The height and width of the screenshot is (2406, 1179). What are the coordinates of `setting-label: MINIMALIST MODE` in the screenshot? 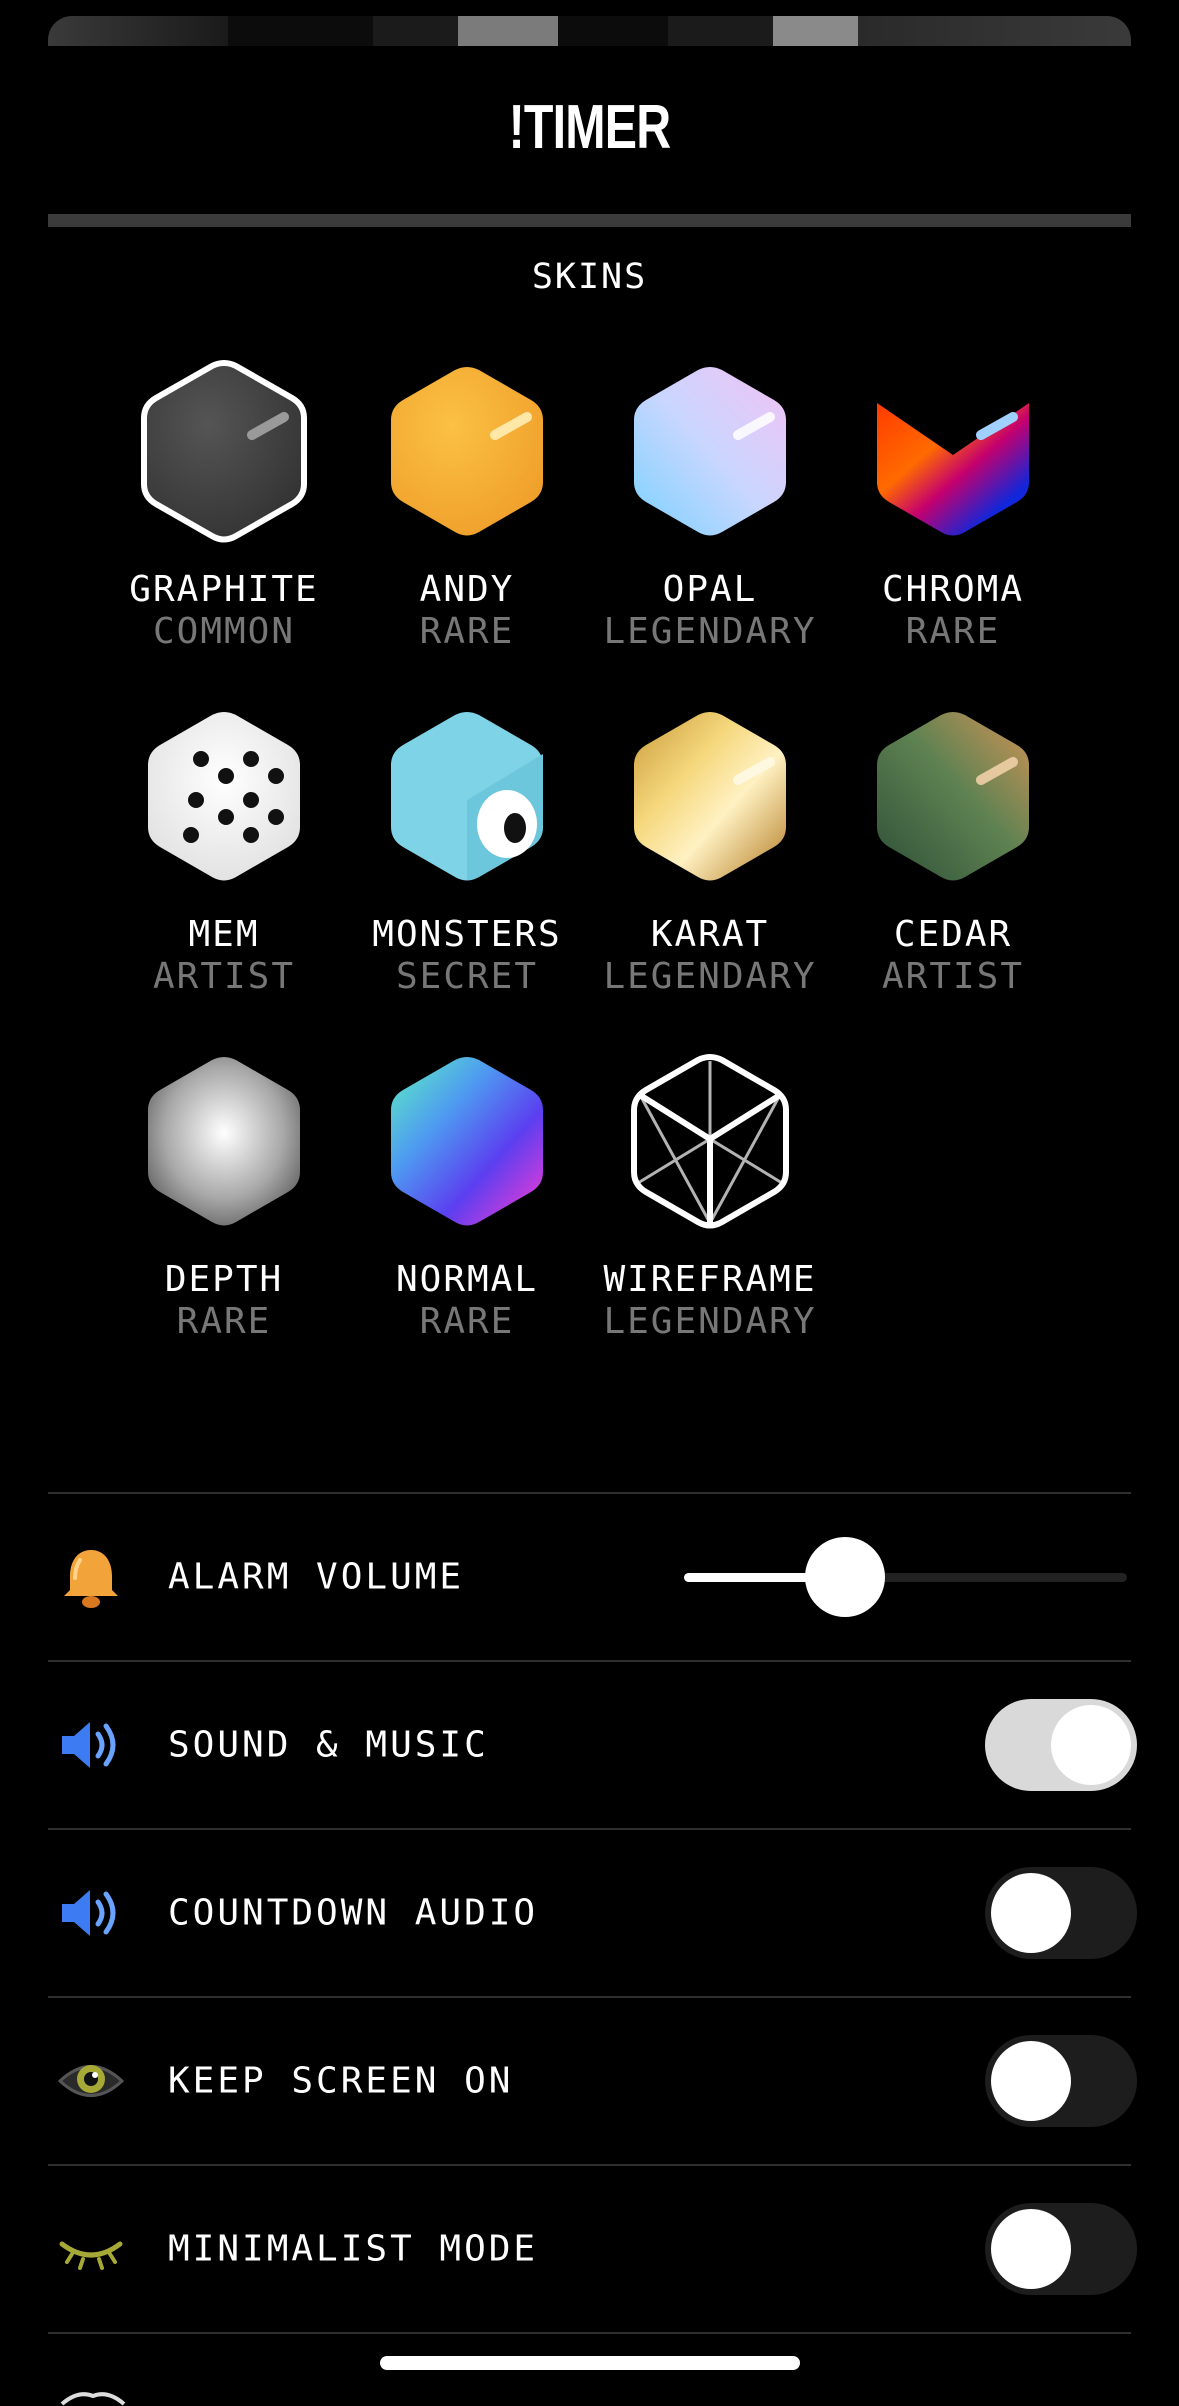 It's located at (353, 2249).